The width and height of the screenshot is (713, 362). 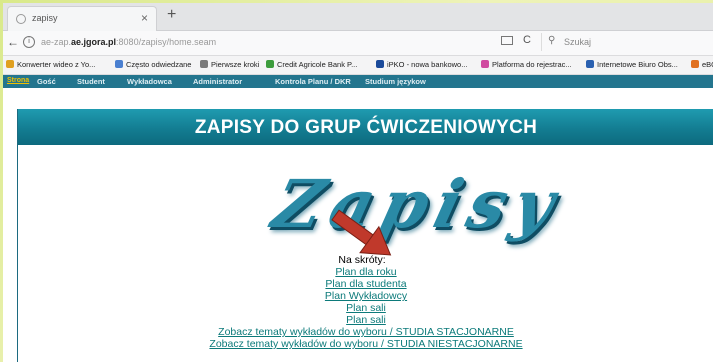 I want to click on zapisy-logo: Zapisy, so click(x=418, y=204).